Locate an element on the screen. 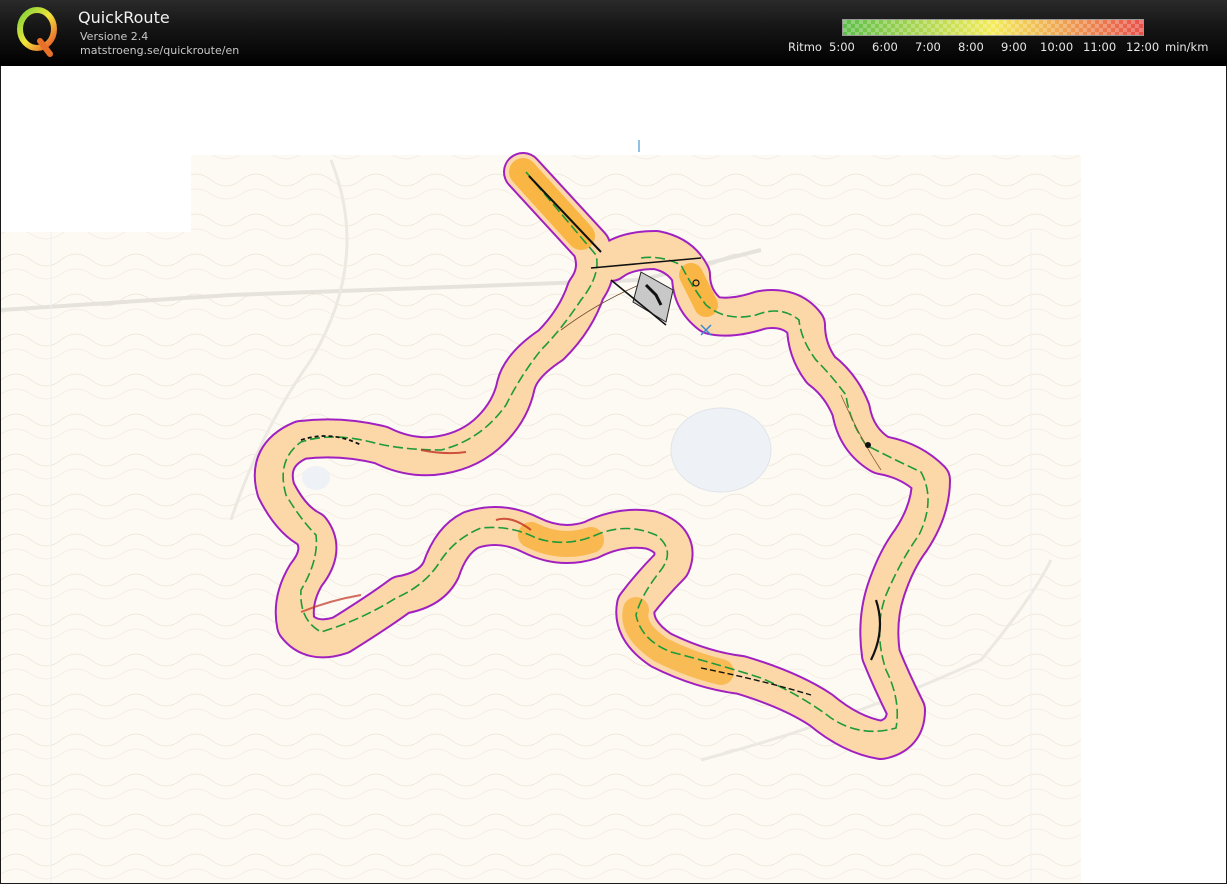  app-version: Versione 2.4 is located at coordinates (114, 36).